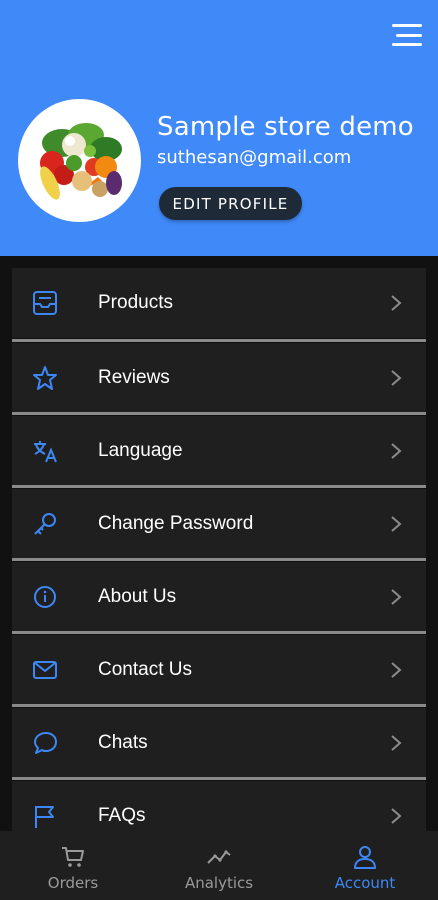 The width and height of the screenshot is (438, 900). I want to click on menu-item-label: Change Password, so click(176, 523).